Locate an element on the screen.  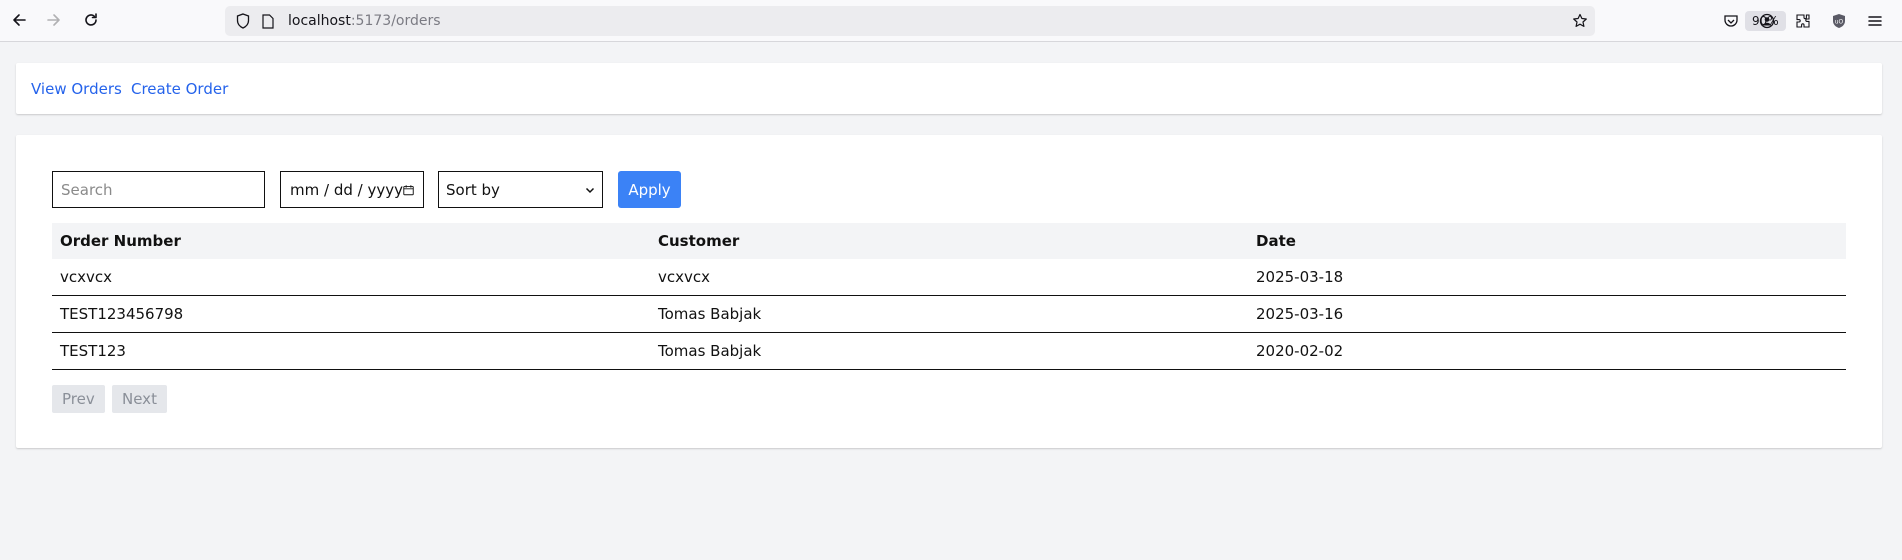
search-input is located at coordinates (158, 189).